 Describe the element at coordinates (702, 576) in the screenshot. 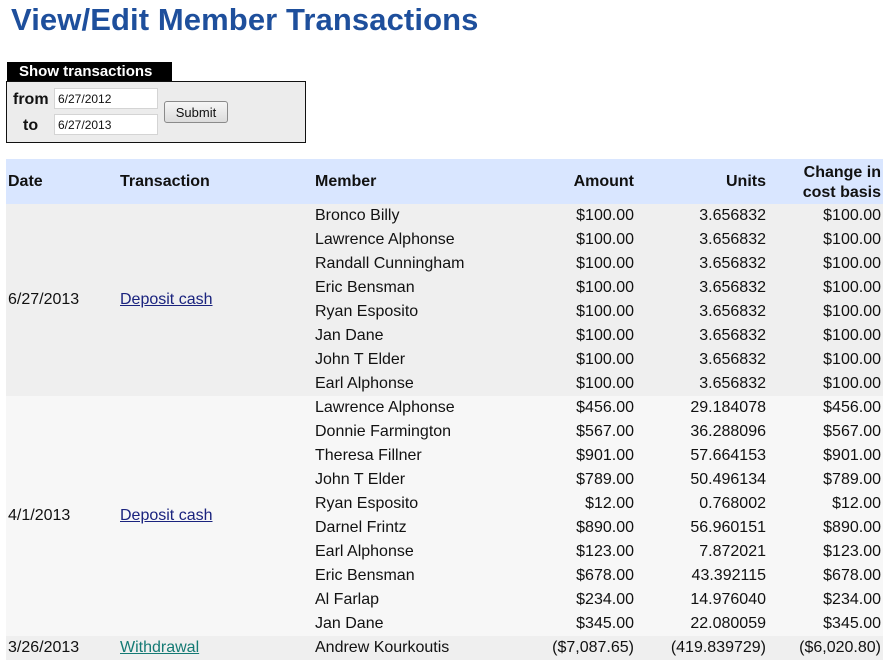

I see `units-value: 43.392115` at that location.